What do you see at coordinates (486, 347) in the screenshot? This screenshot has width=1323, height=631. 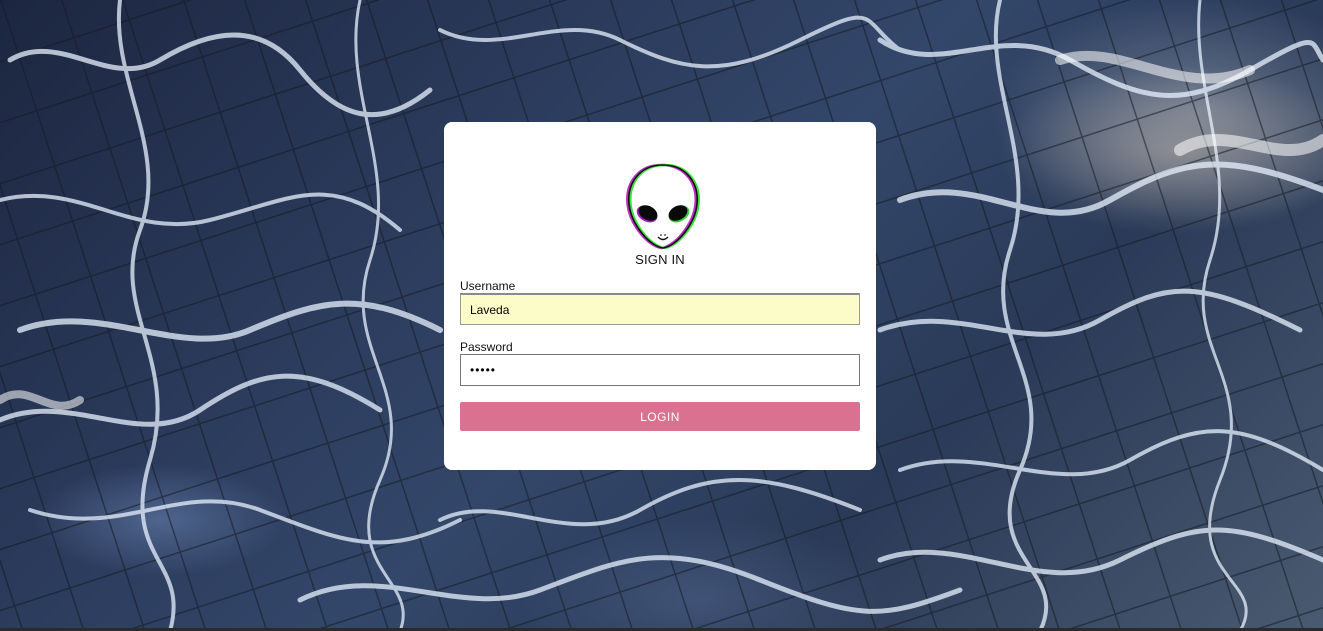 I see `password-label: Password` at bounding box center [486, 347].